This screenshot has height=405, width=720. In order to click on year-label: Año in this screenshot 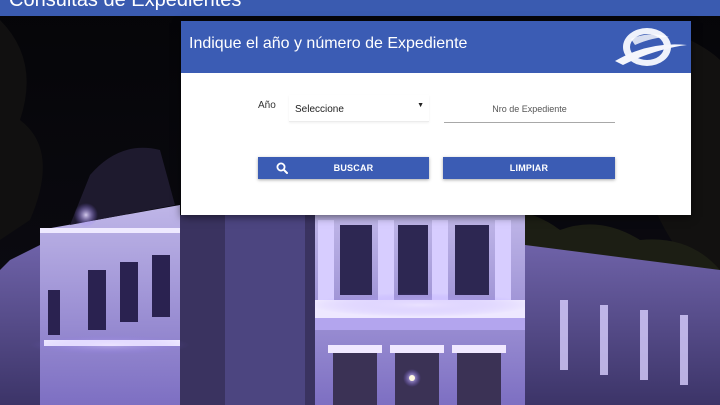, I will do `click(267, 105)`.